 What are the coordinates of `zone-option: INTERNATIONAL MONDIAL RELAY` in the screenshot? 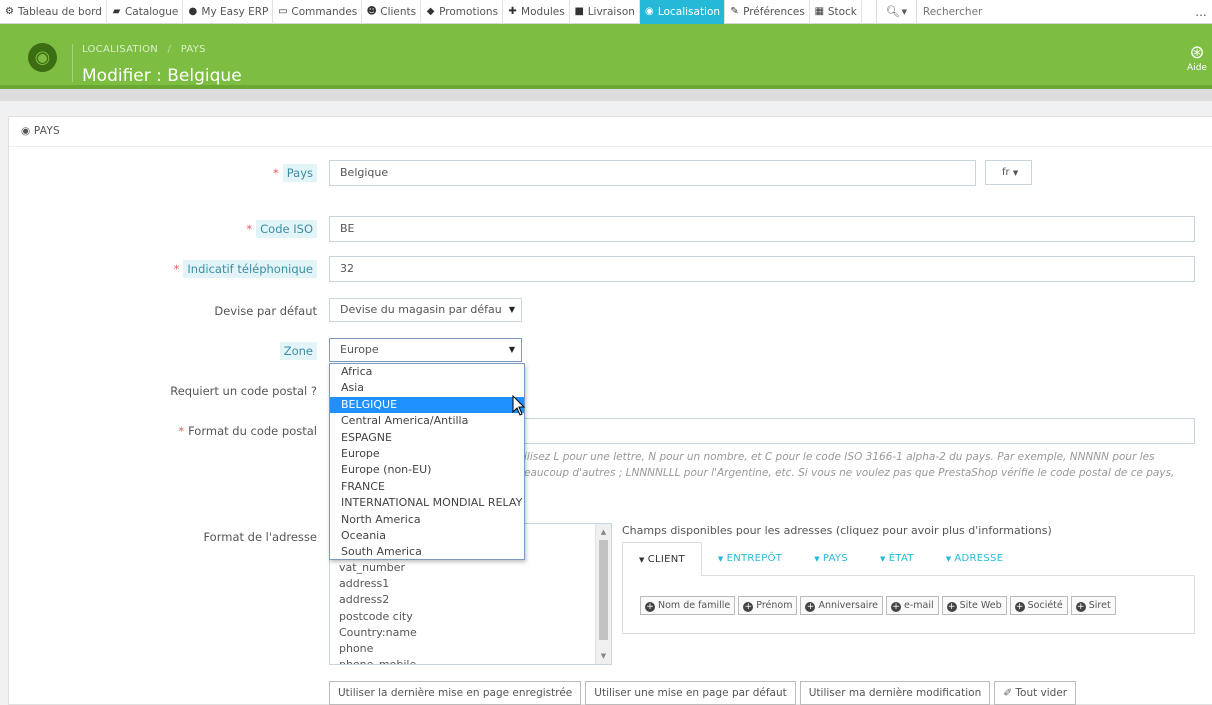 It's located at (427, 503).